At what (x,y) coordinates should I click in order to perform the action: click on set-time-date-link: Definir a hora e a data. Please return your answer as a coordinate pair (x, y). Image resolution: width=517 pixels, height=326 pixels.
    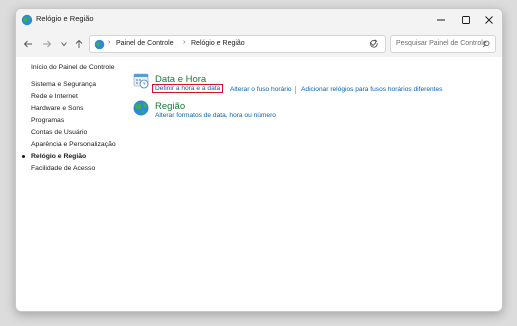
    Looking at the image, I should click on (188, 88).